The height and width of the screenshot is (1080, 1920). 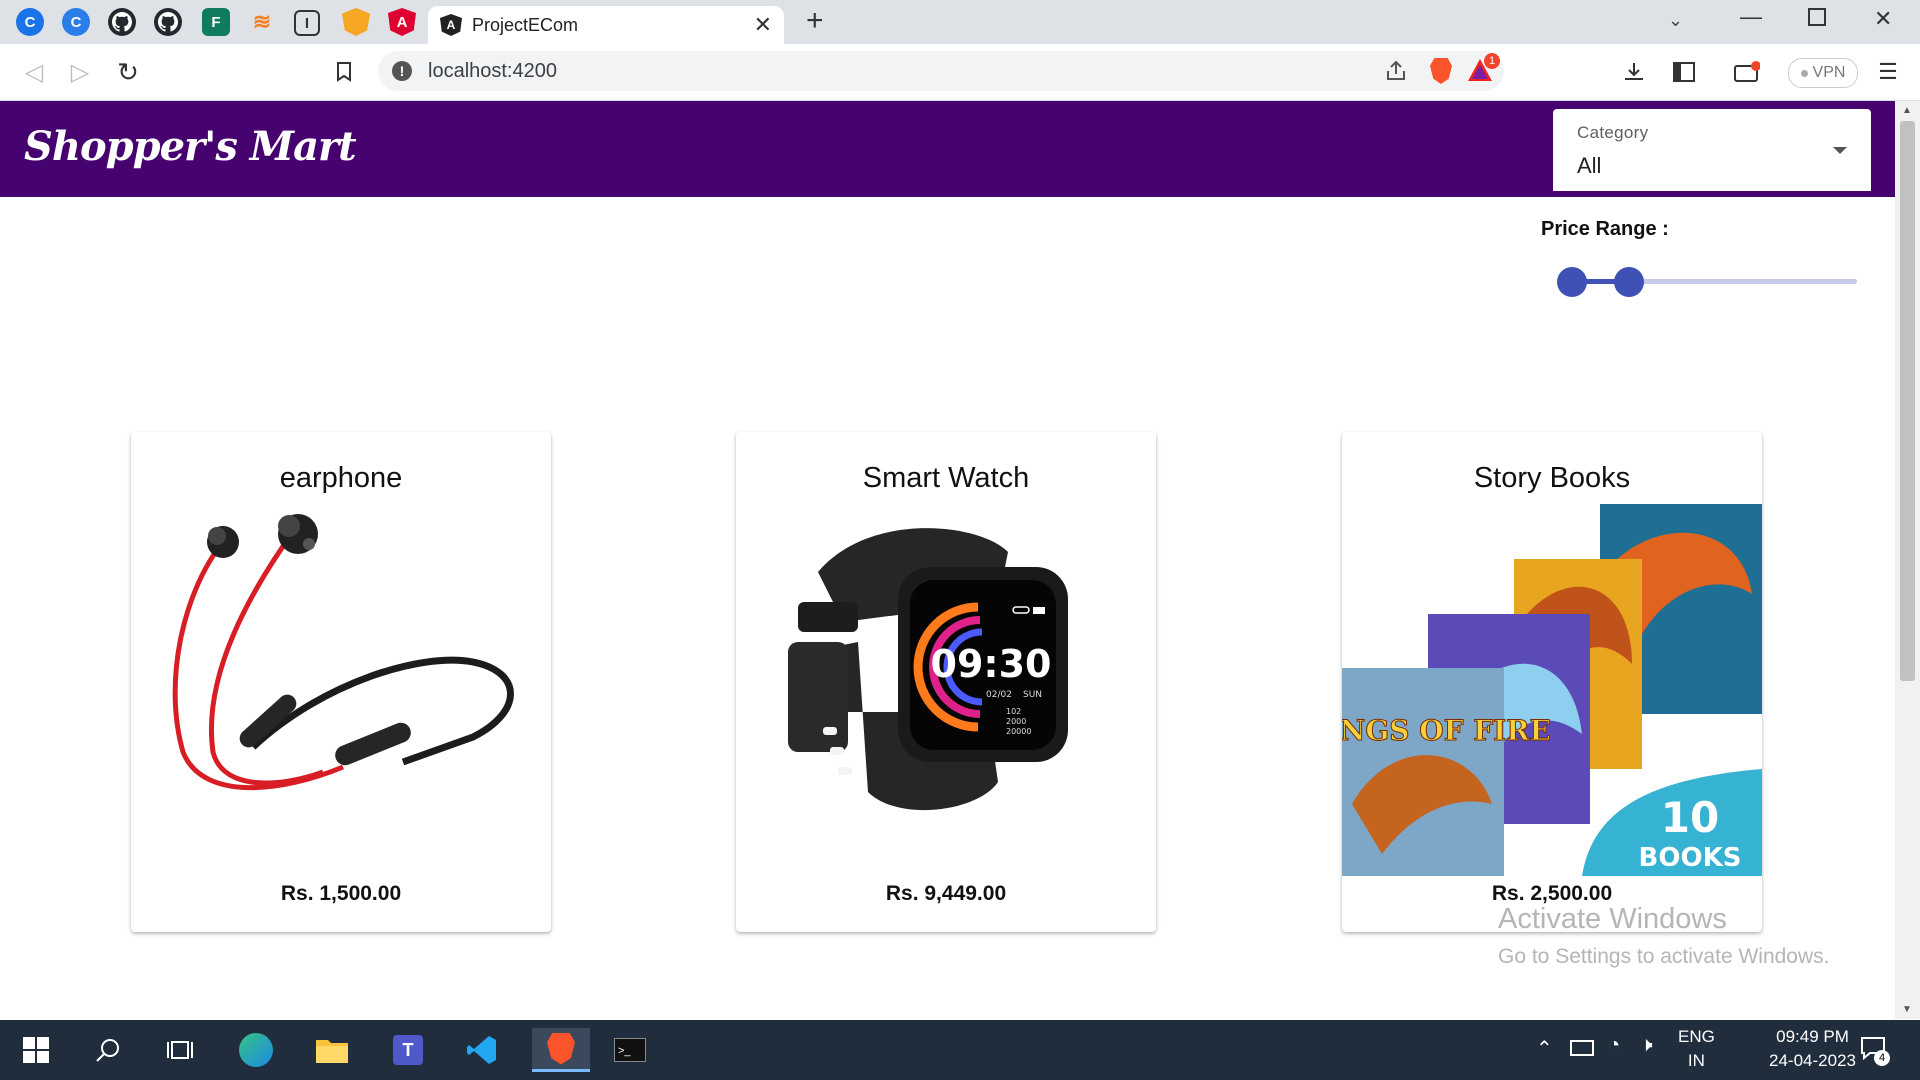 I want to click on browser-tab-strip: C C F ≋ I A A ProjectECom ✕ + ⌄ — ✕, so click(x=960, y=22).